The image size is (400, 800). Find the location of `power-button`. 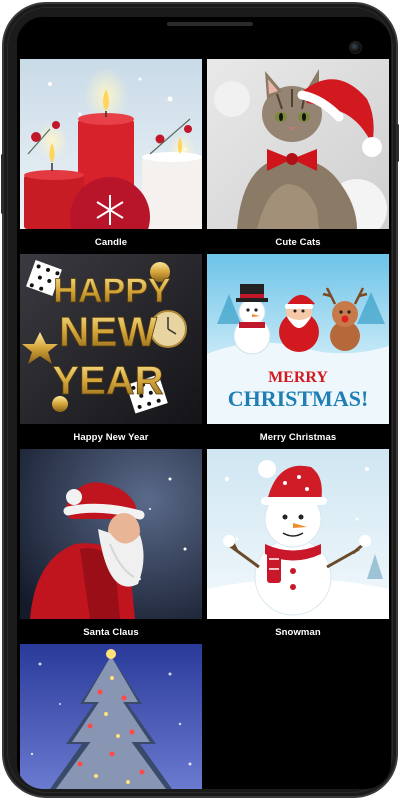

power-button is located at coordinates (2, 184).